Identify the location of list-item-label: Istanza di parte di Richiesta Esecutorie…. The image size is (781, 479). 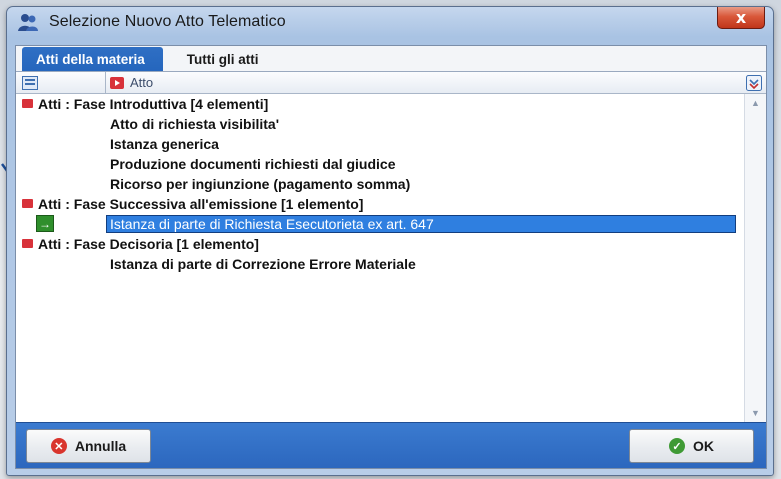
(272, 224).